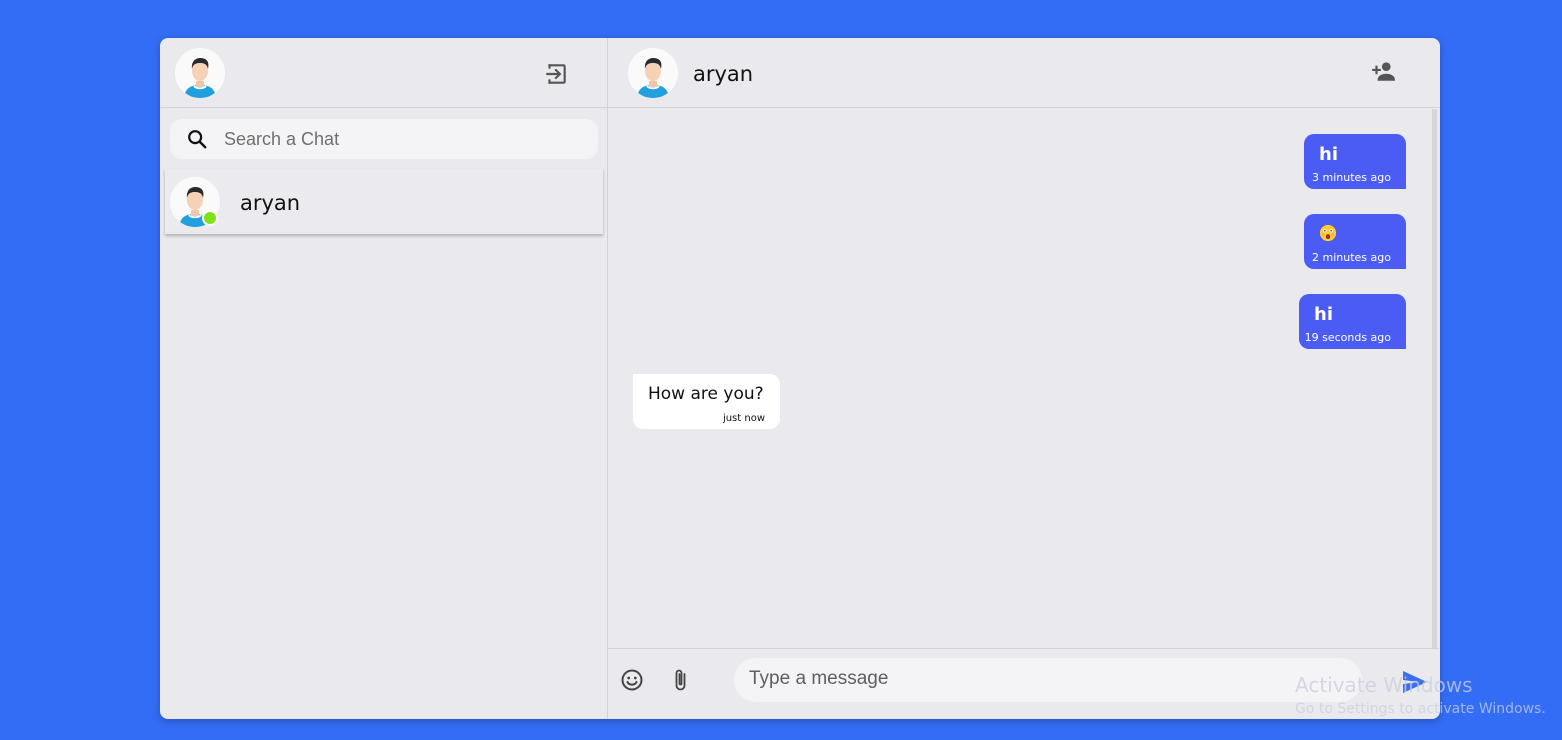 The width and height of the screenshot is (1562, 740). Describe the element at coordinates (197, 139) in the screenshot. I see `search-icon` at that location.